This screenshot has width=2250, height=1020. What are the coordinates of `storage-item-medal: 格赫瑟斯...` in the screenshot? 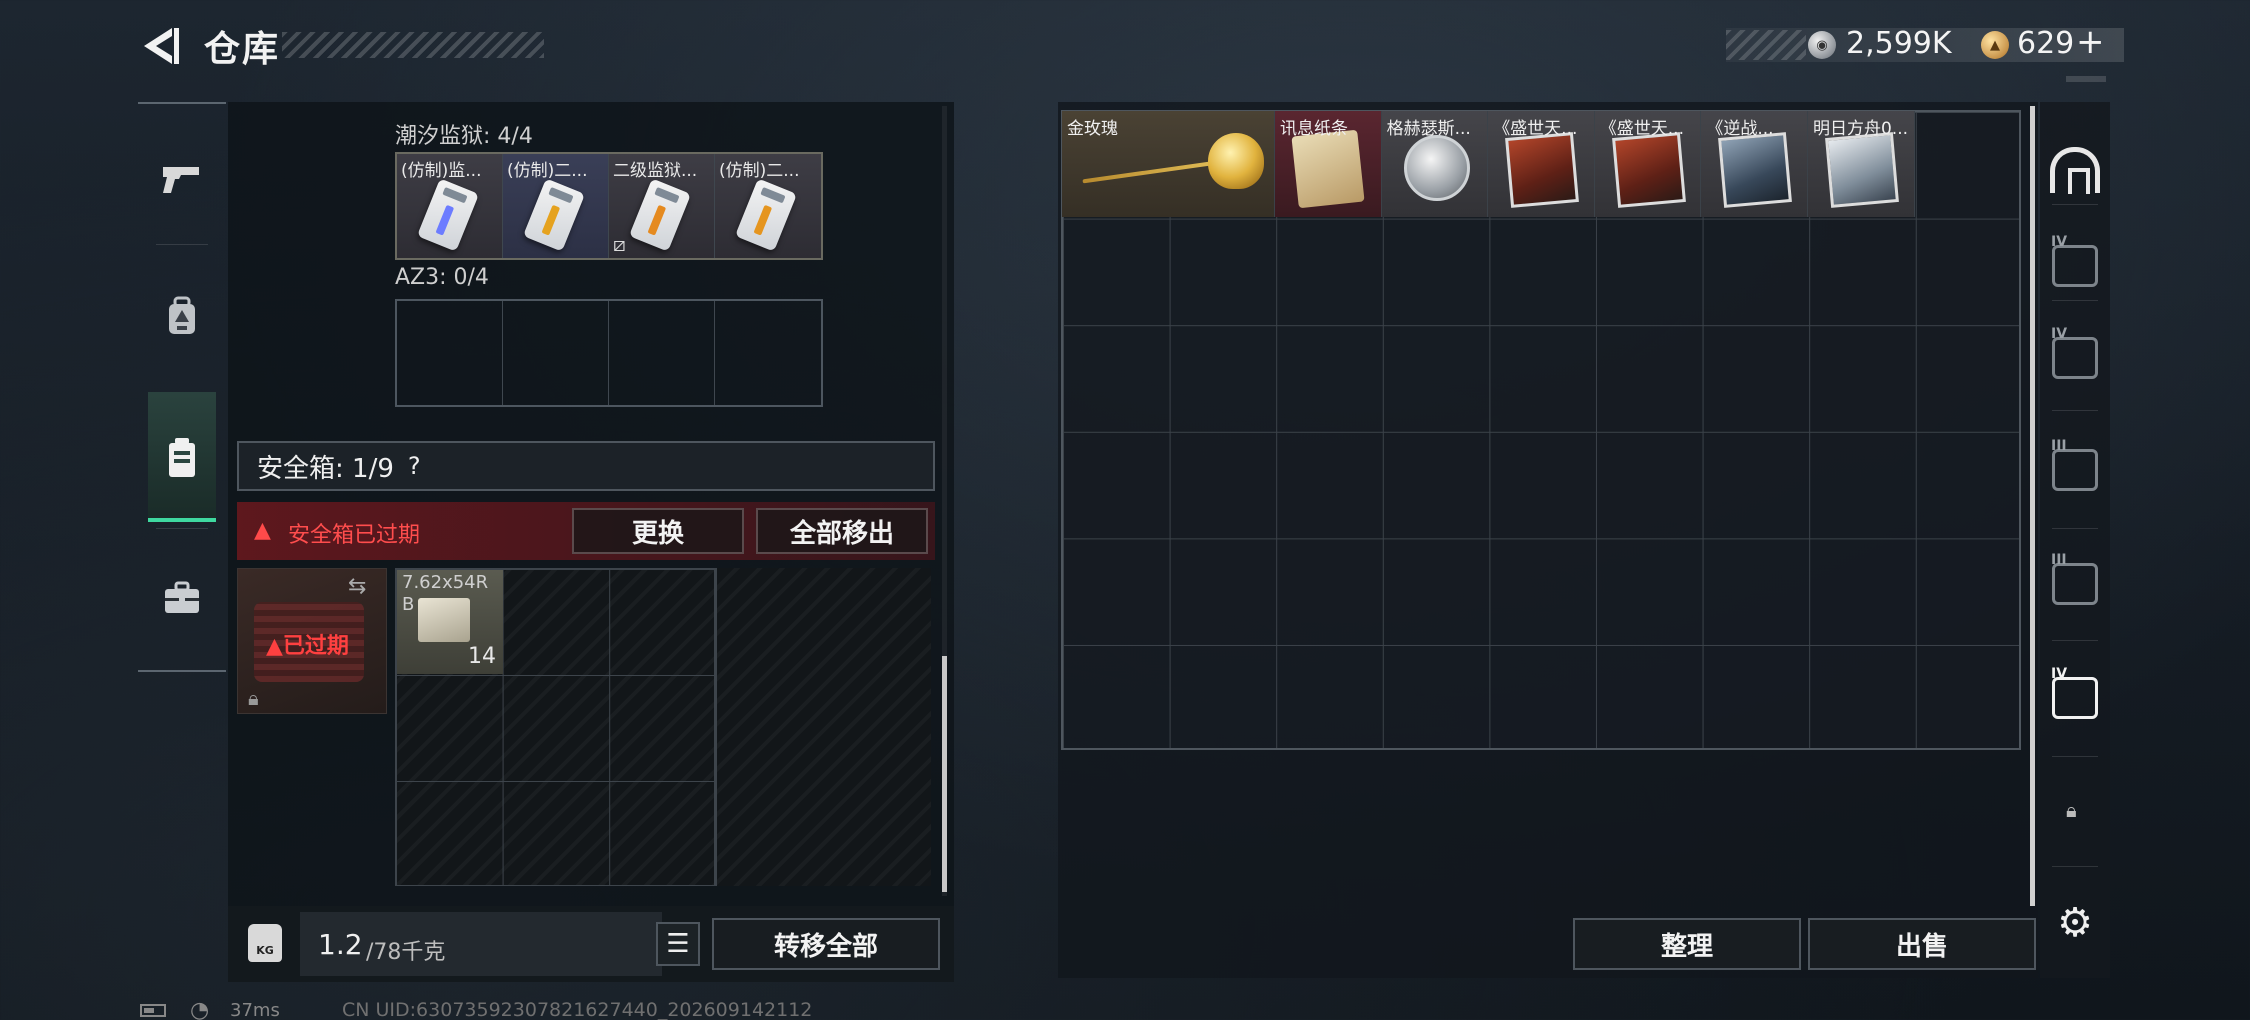 It's located at (1435, 164).